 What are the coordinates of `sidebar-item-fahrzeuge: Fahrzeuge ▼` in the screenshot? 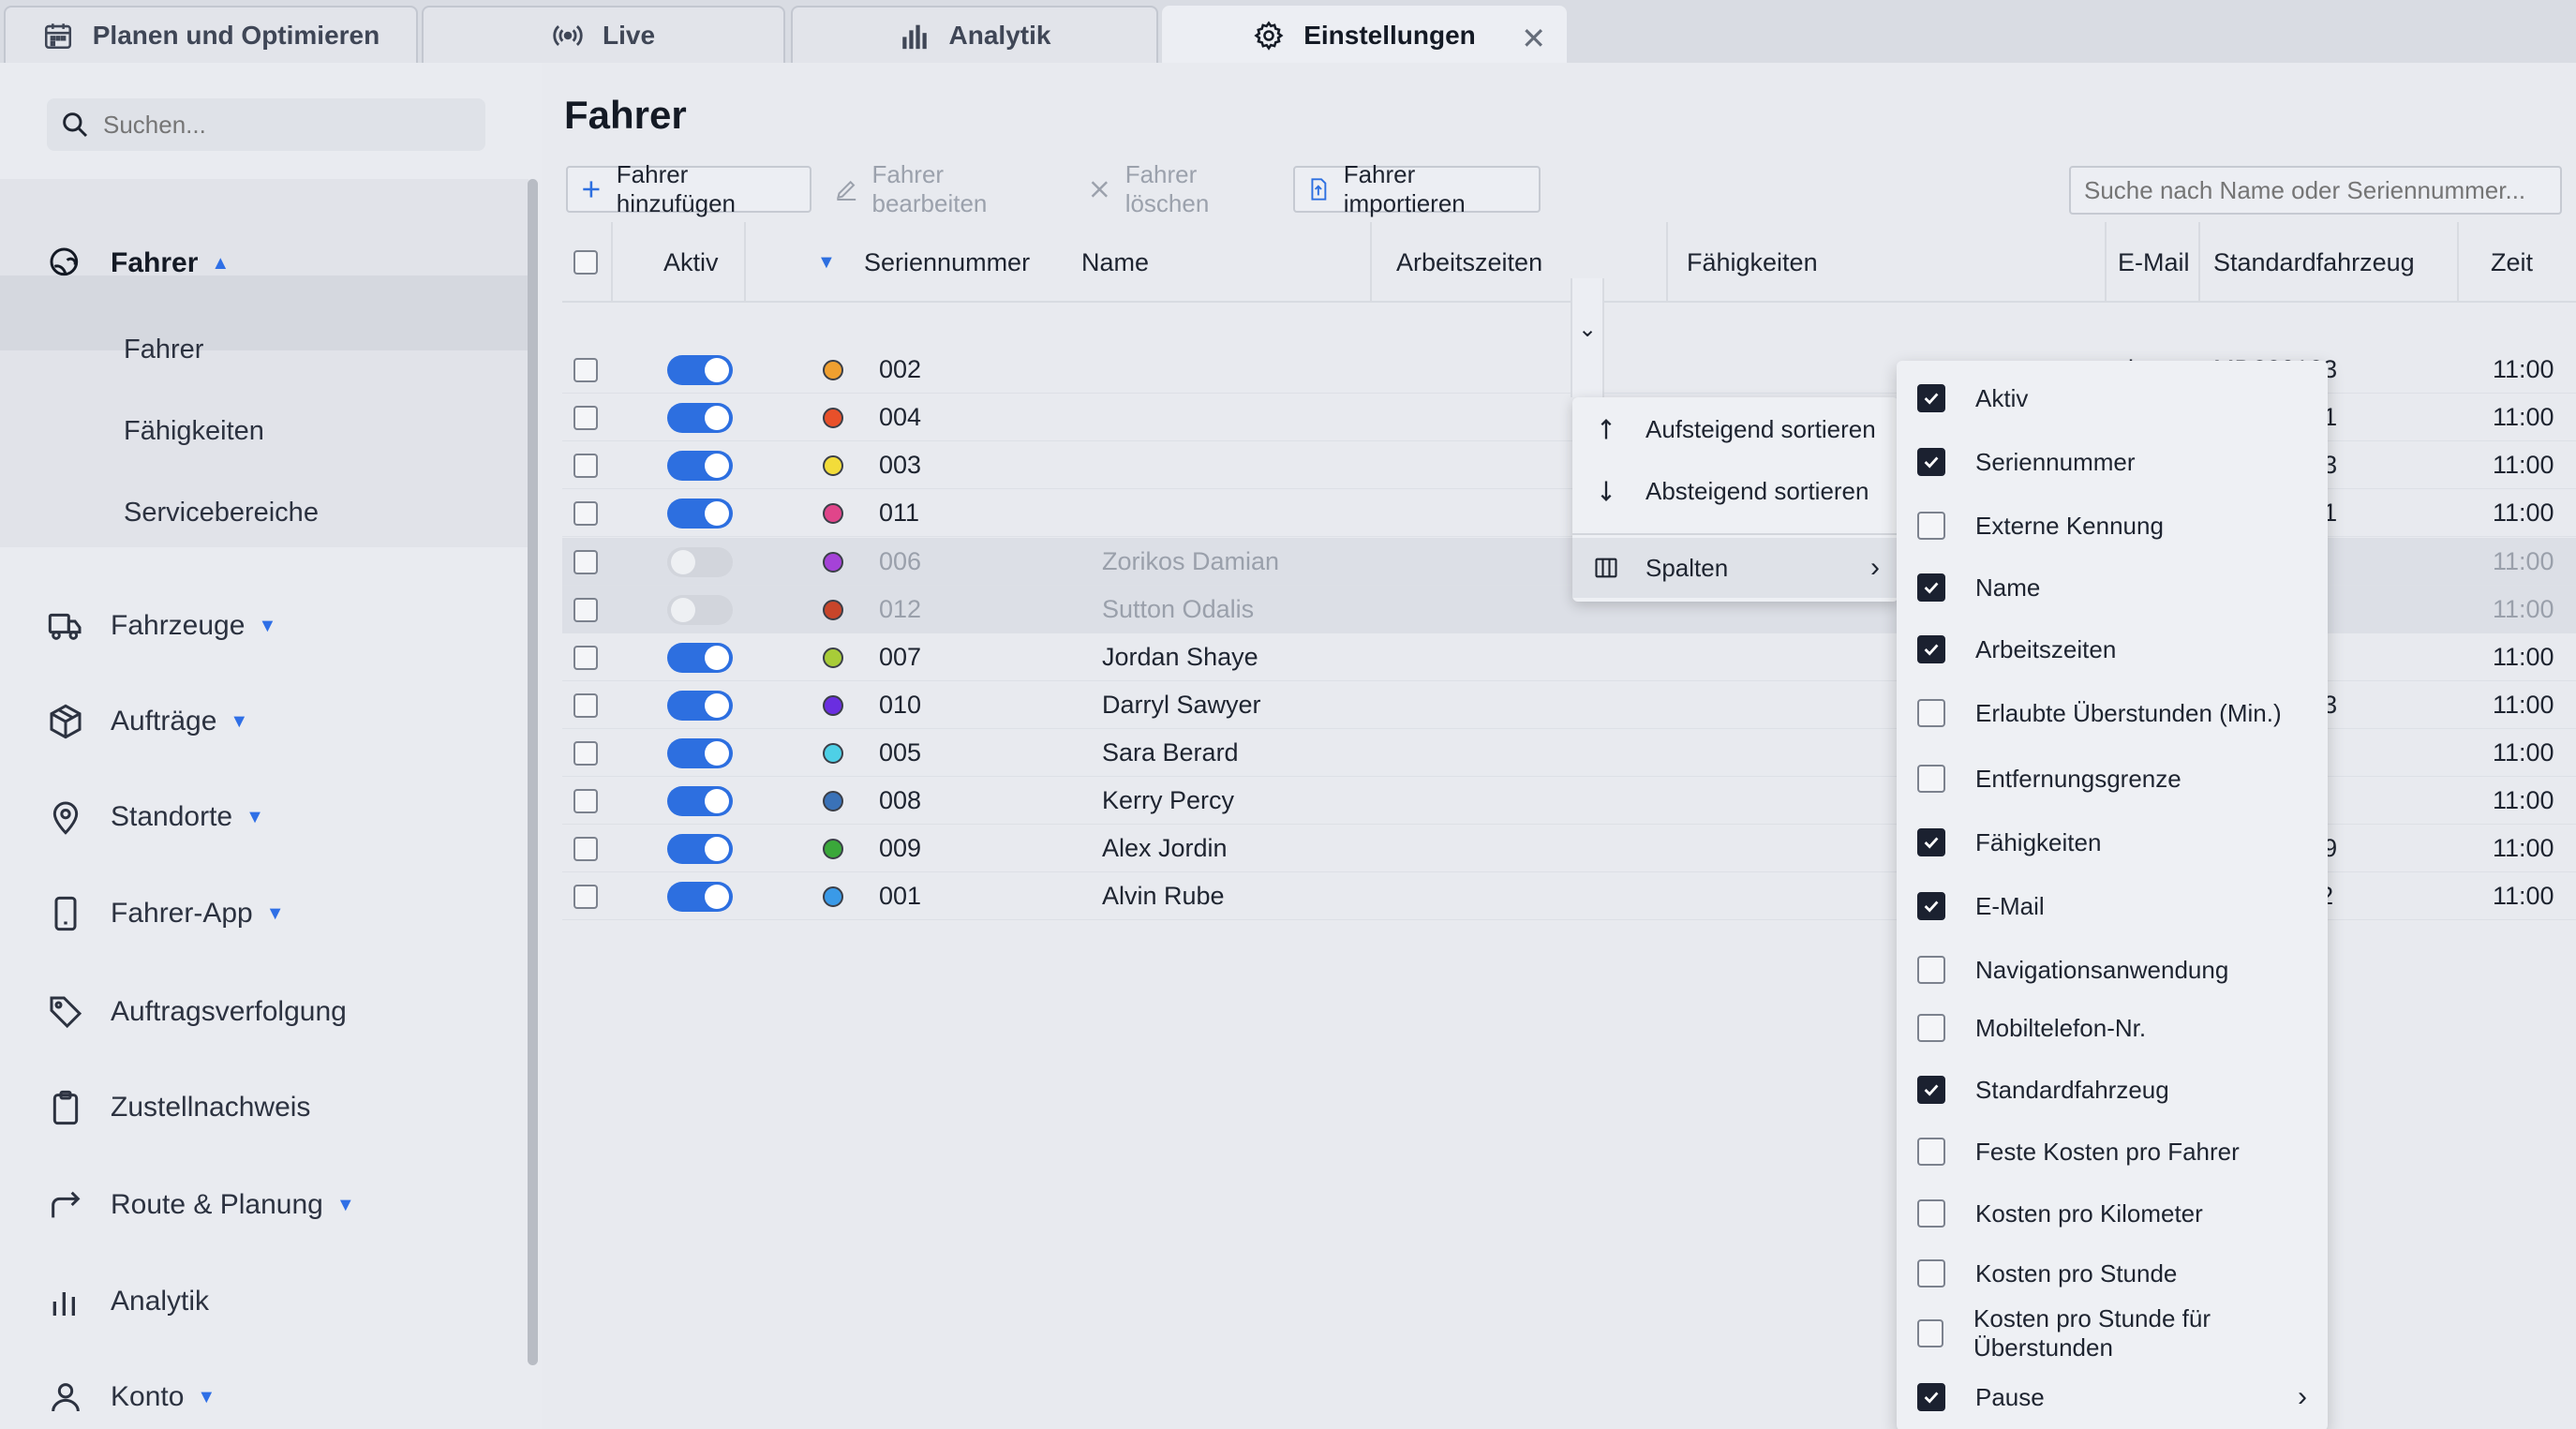 It's located at (161, 626).